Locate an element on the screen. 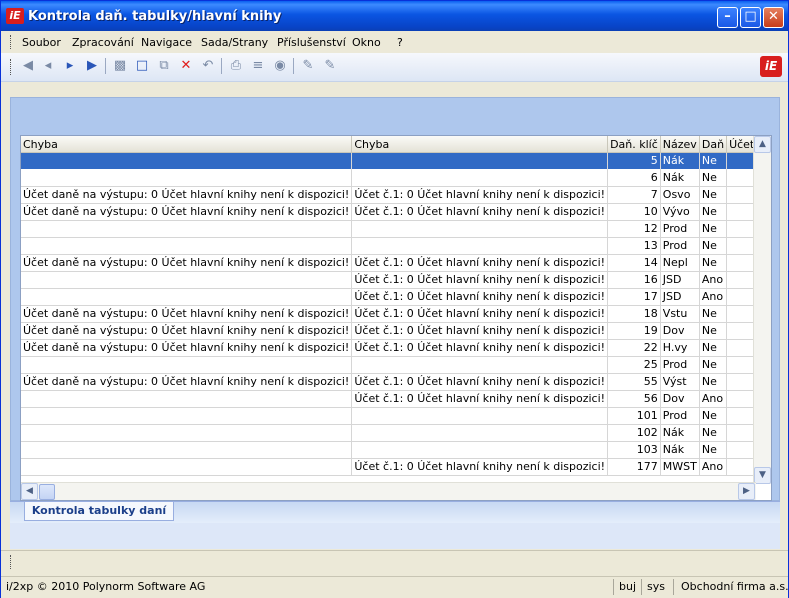 The height and width of the screenshot is (598, 789). cell-nazev: Výst is located at coordinates (680, 382).